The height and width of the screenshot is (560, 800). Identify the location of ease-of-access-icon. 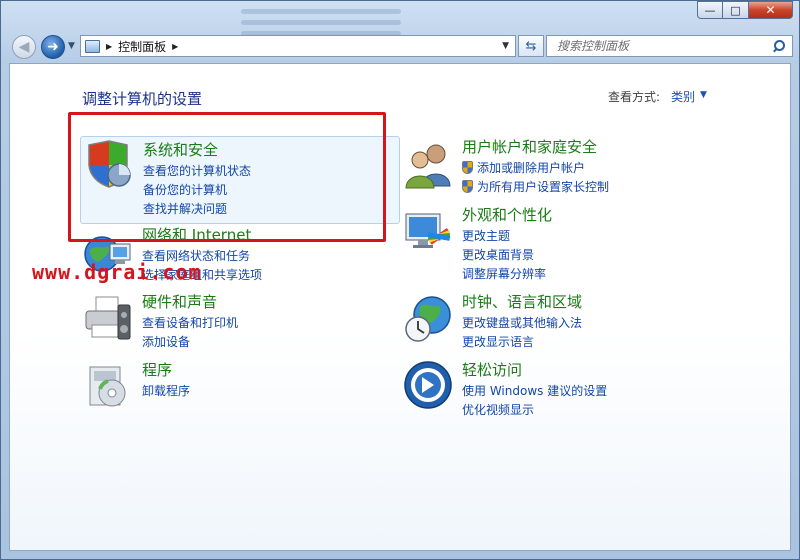
(428, 385).